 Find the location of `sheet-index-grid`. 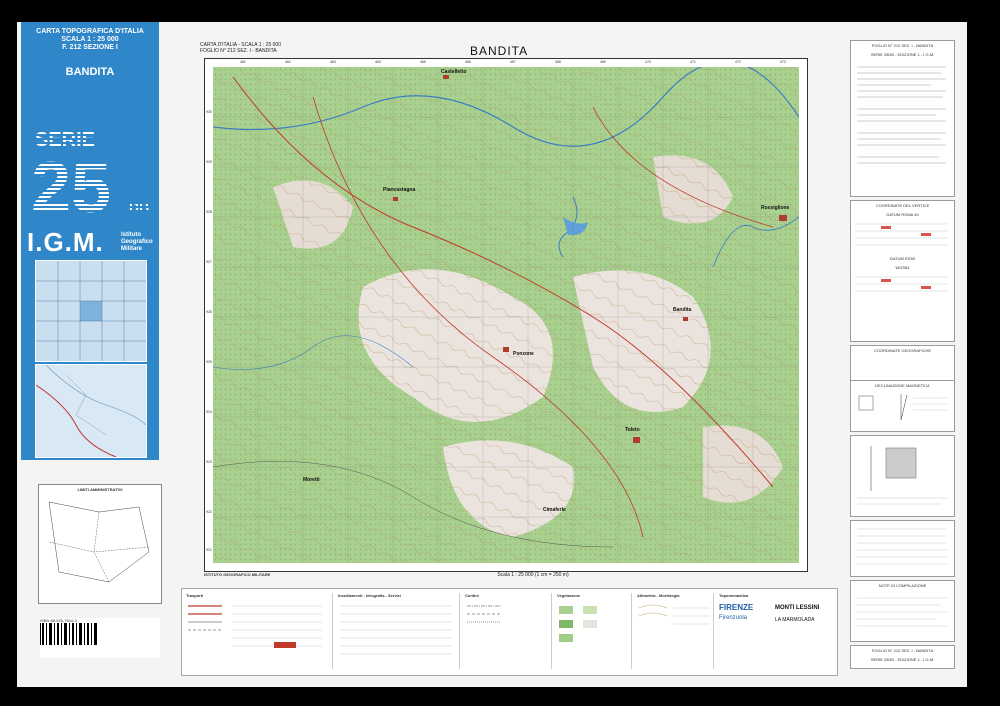

sheet-index-grid is located at coordinates (91, 311).